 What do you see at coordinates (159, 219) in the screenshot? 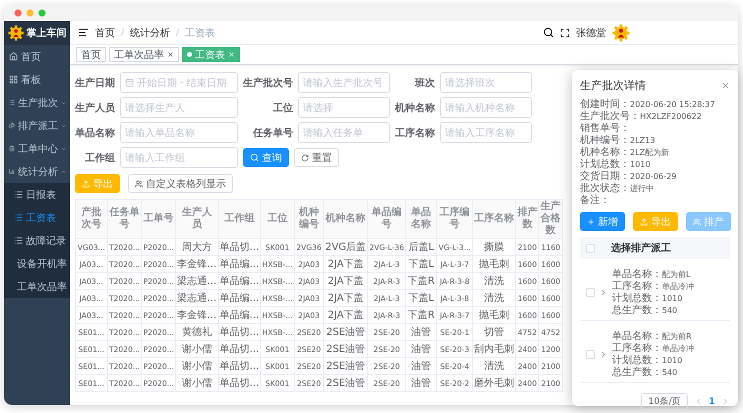
I see `column-header: 工单号` at bounding box center [159, 219].